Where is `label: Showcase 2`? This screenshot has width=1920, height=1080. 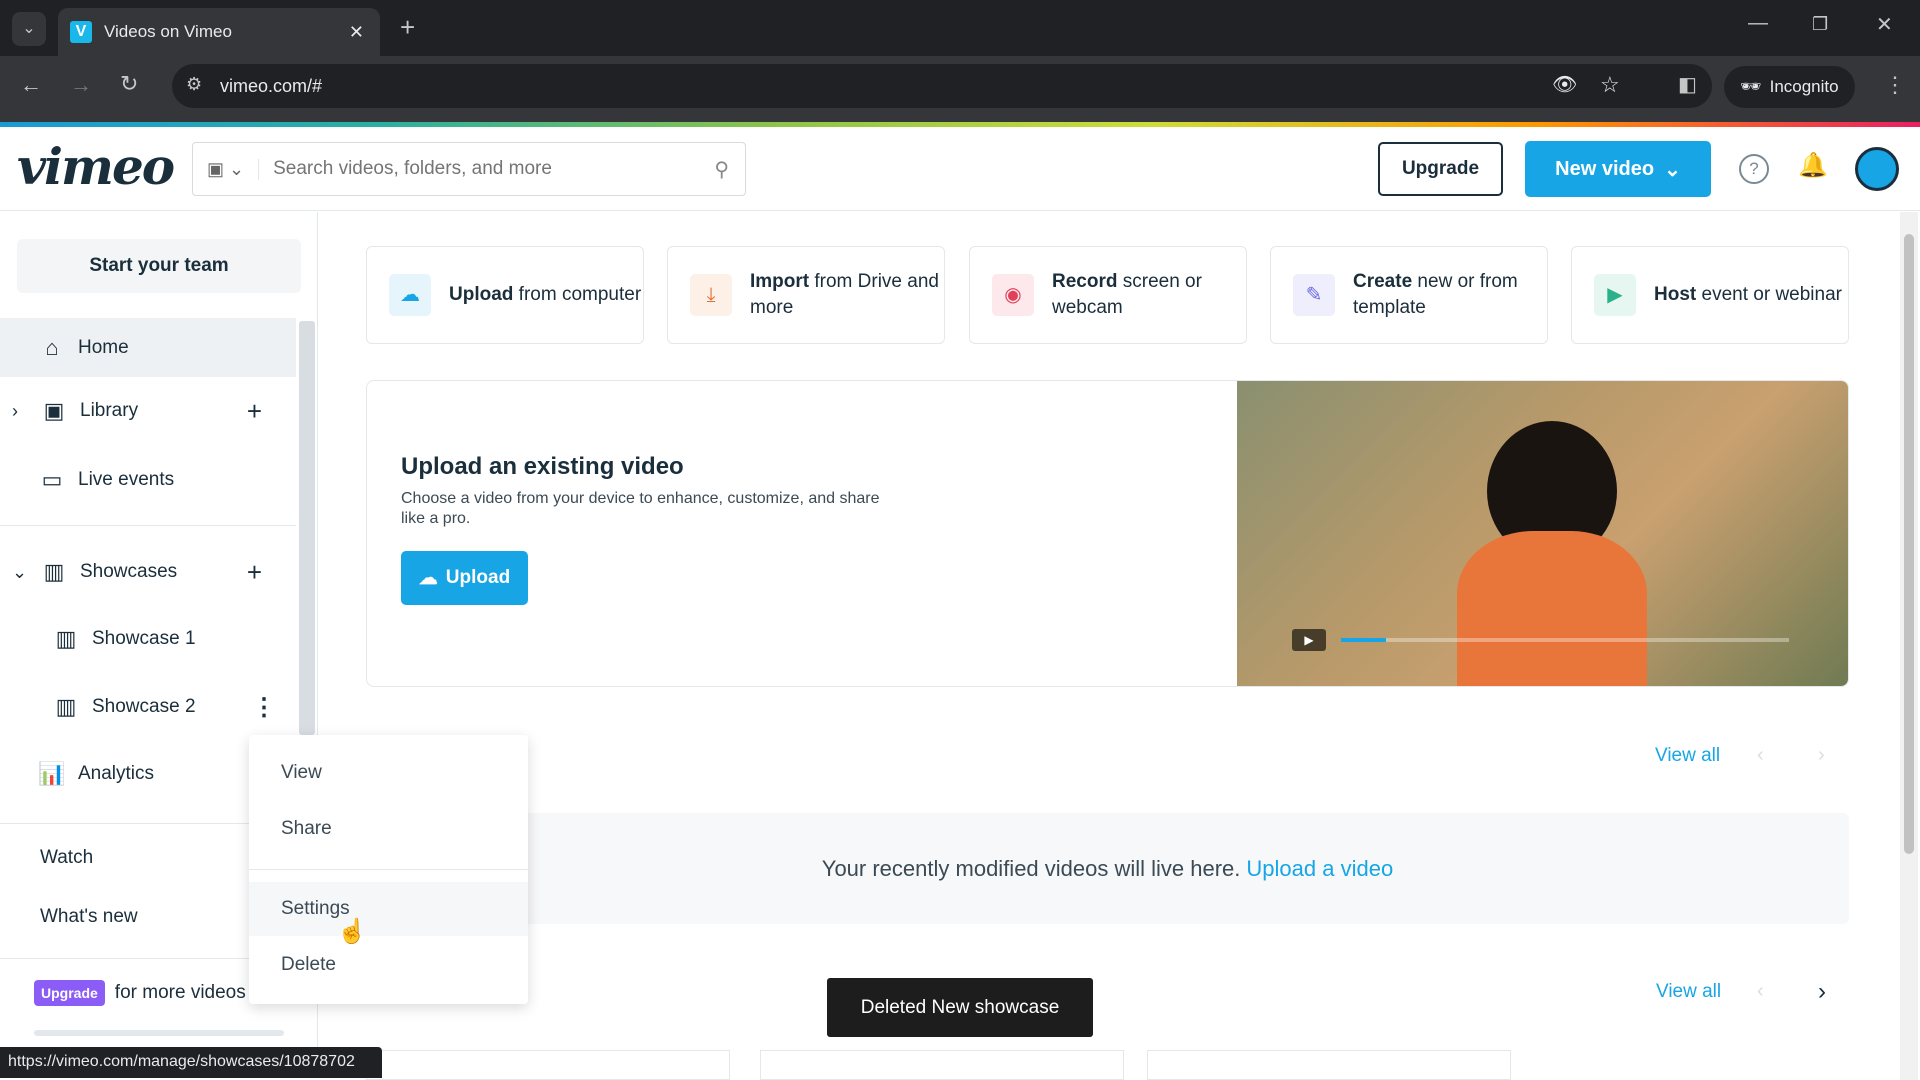
label: Showcase 2 is located at coordinates (144, 706).